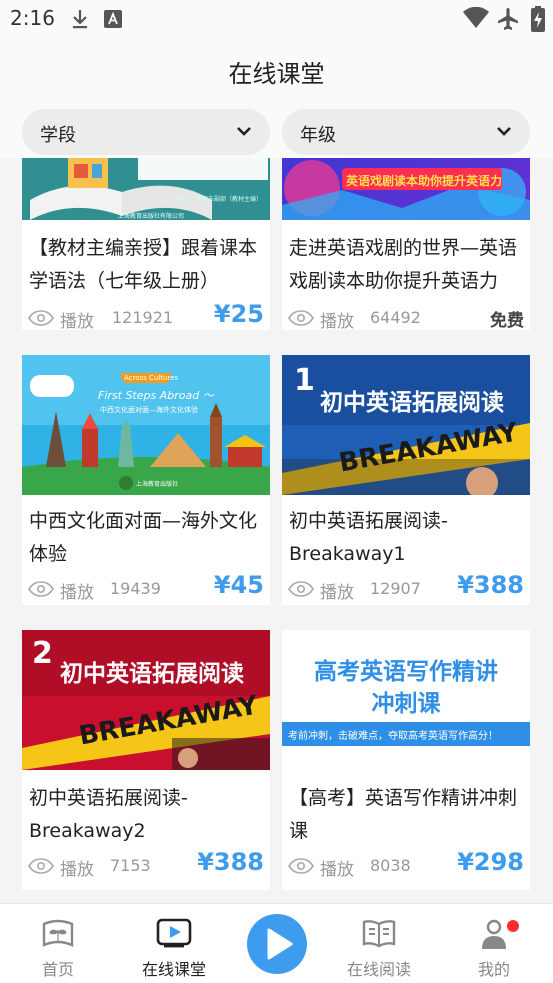  I want to click on thumb-tagline-text: 考前冲刺，击破难点，夺取高考英语写作高分！, so click(393, 736).